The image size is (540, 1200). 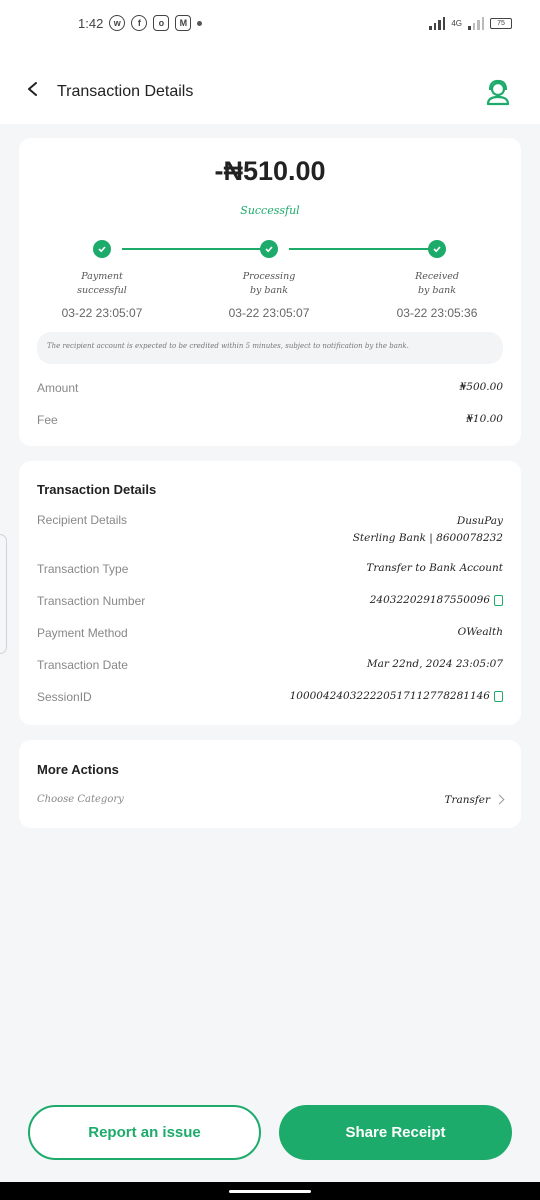 I want to click on customer-support-icon, so click(x=498, y=92).